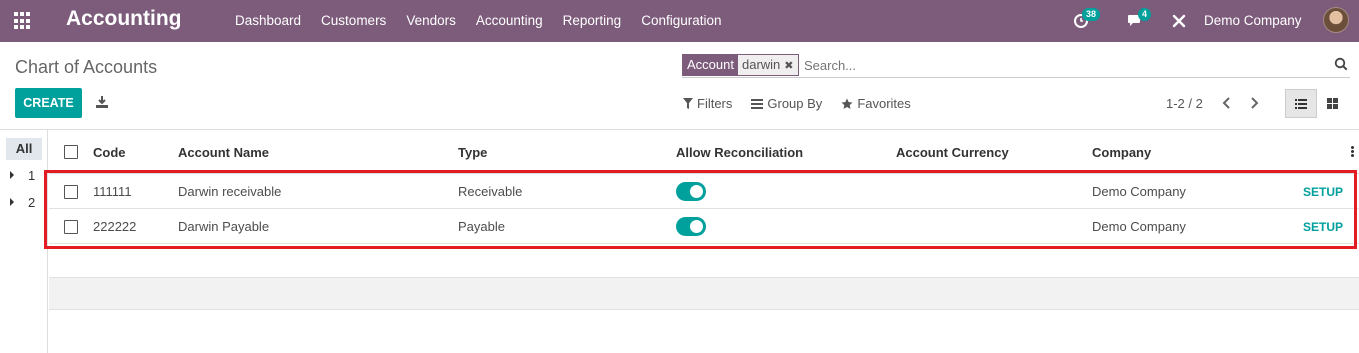  I want to click on column-code: Code, so click(109, 152).